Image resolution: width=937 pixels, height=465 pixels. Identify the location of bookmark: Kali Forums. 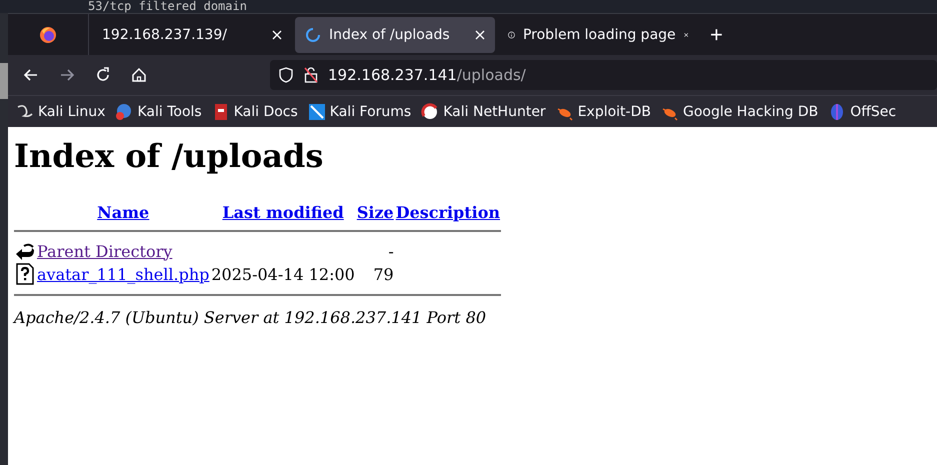
(360, 111).